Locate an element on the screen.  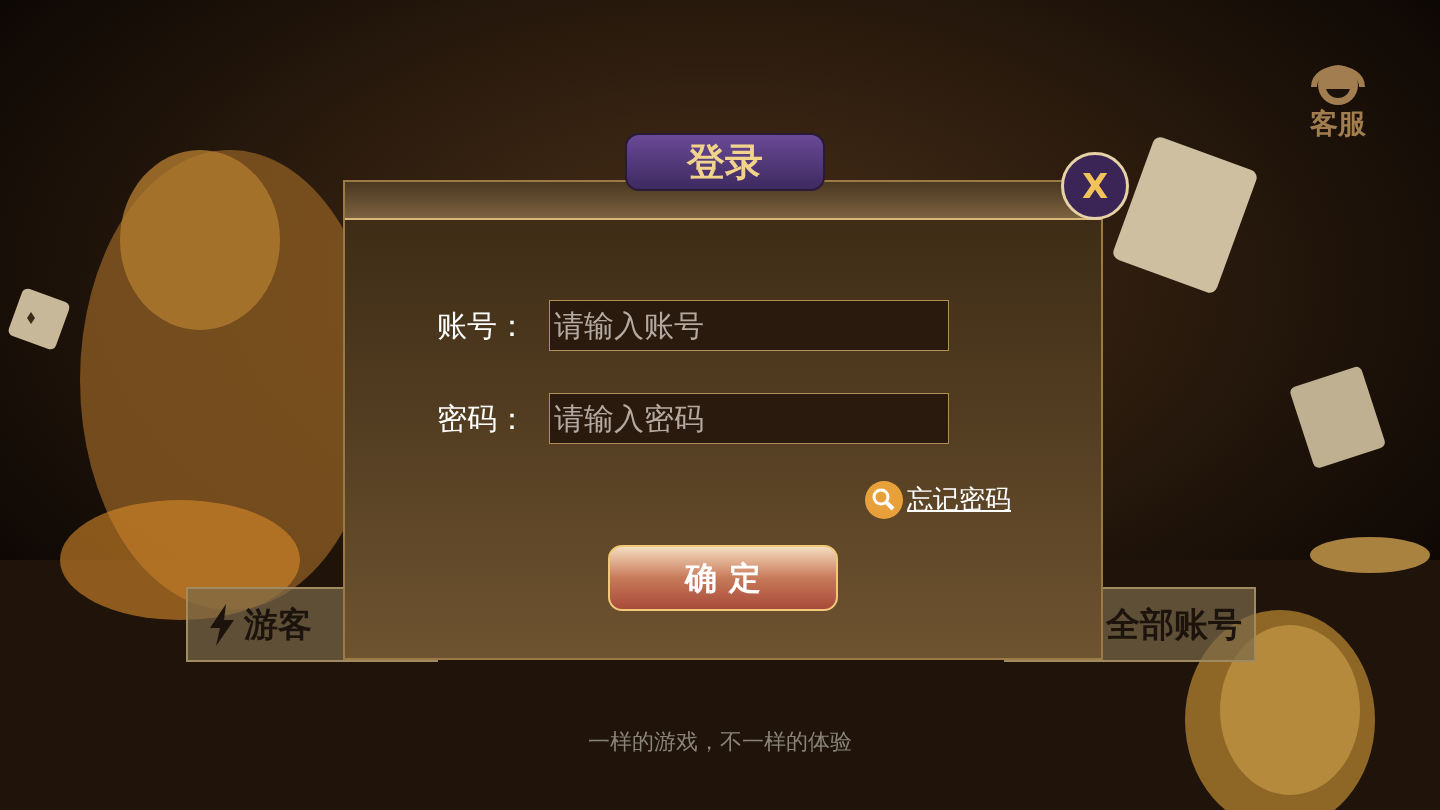
field-label: 账号： is located at coordinates (482, 326).